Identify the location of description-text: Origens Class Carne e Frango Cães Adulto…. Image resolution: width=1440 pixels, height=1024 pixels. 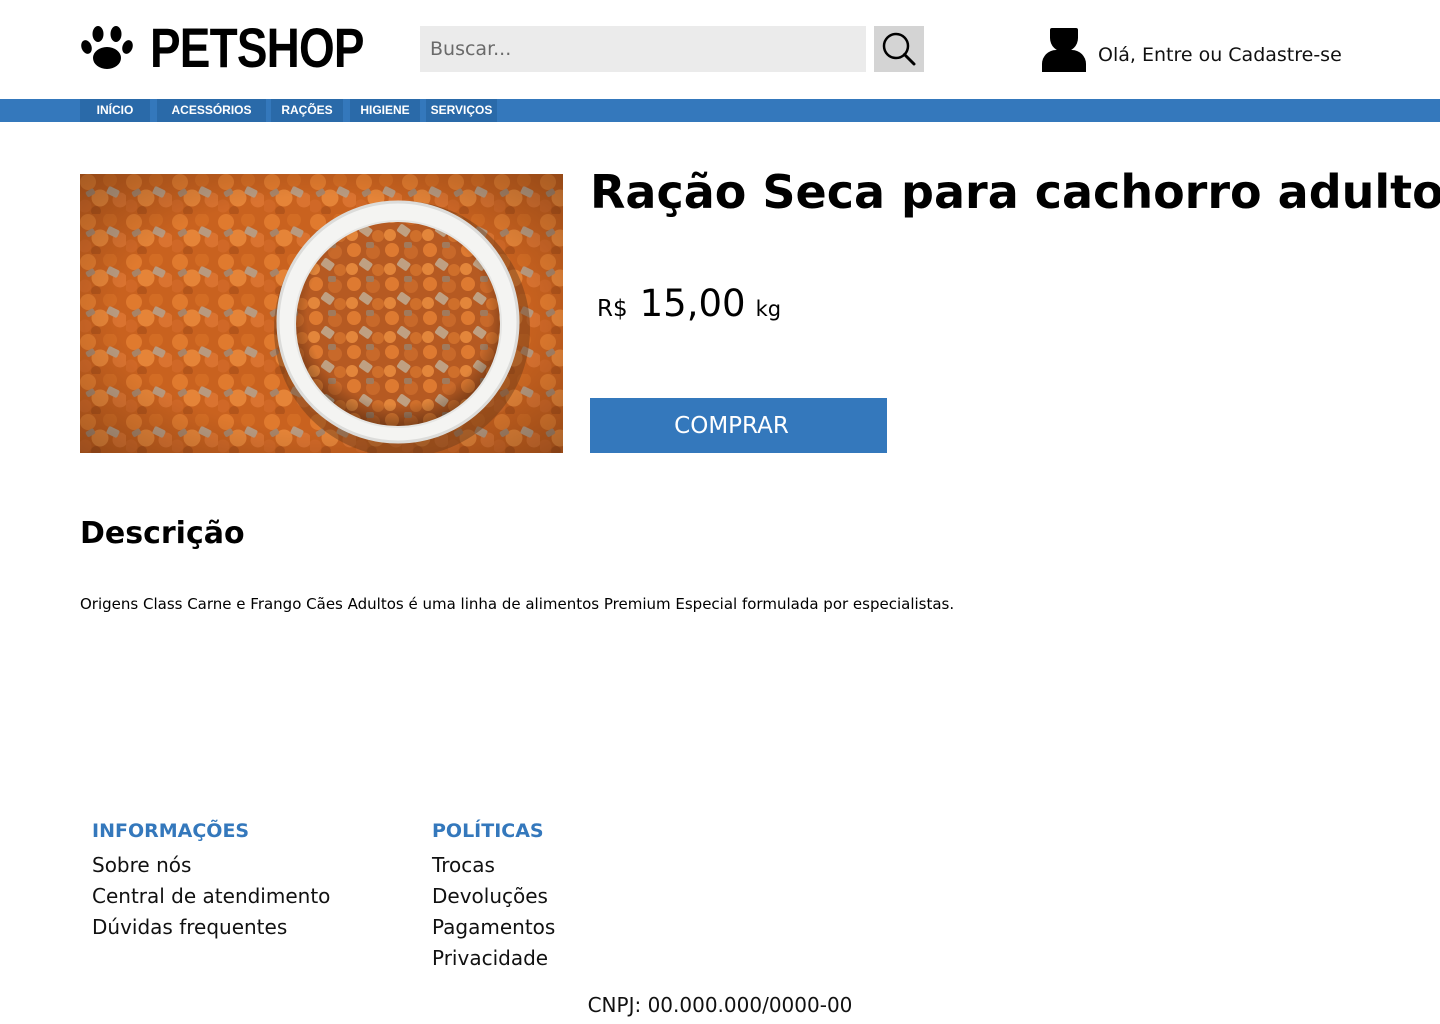
(517, 604).